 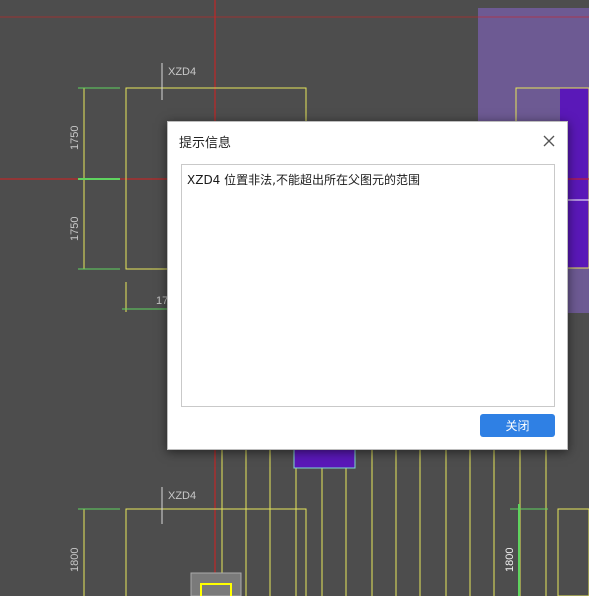 What do you see at coordinates (75, 560) in the screenshot?
I see `dimension-label-1800-left: 1800` at bounding box center [75, 560].